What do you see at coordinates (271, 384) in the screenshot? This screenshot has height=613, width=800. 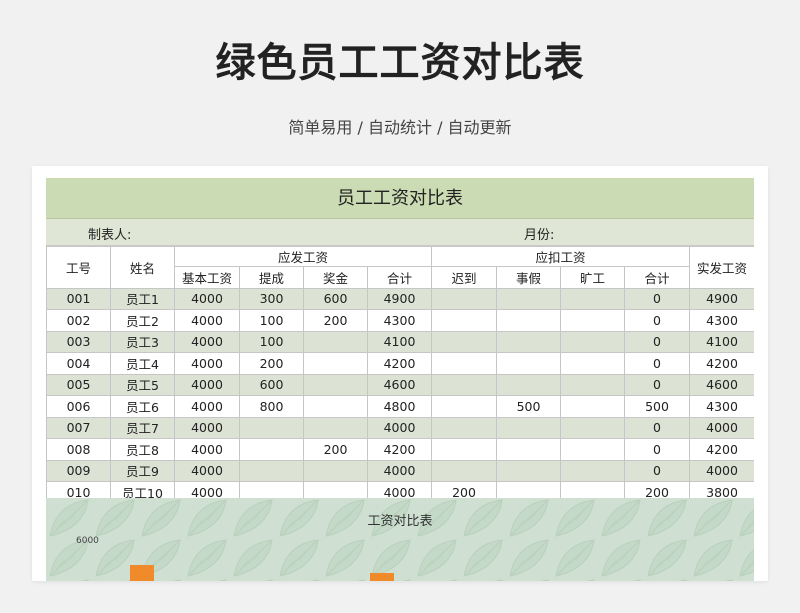 I see `cell-commission: 600` at bounding box center [271, 384].